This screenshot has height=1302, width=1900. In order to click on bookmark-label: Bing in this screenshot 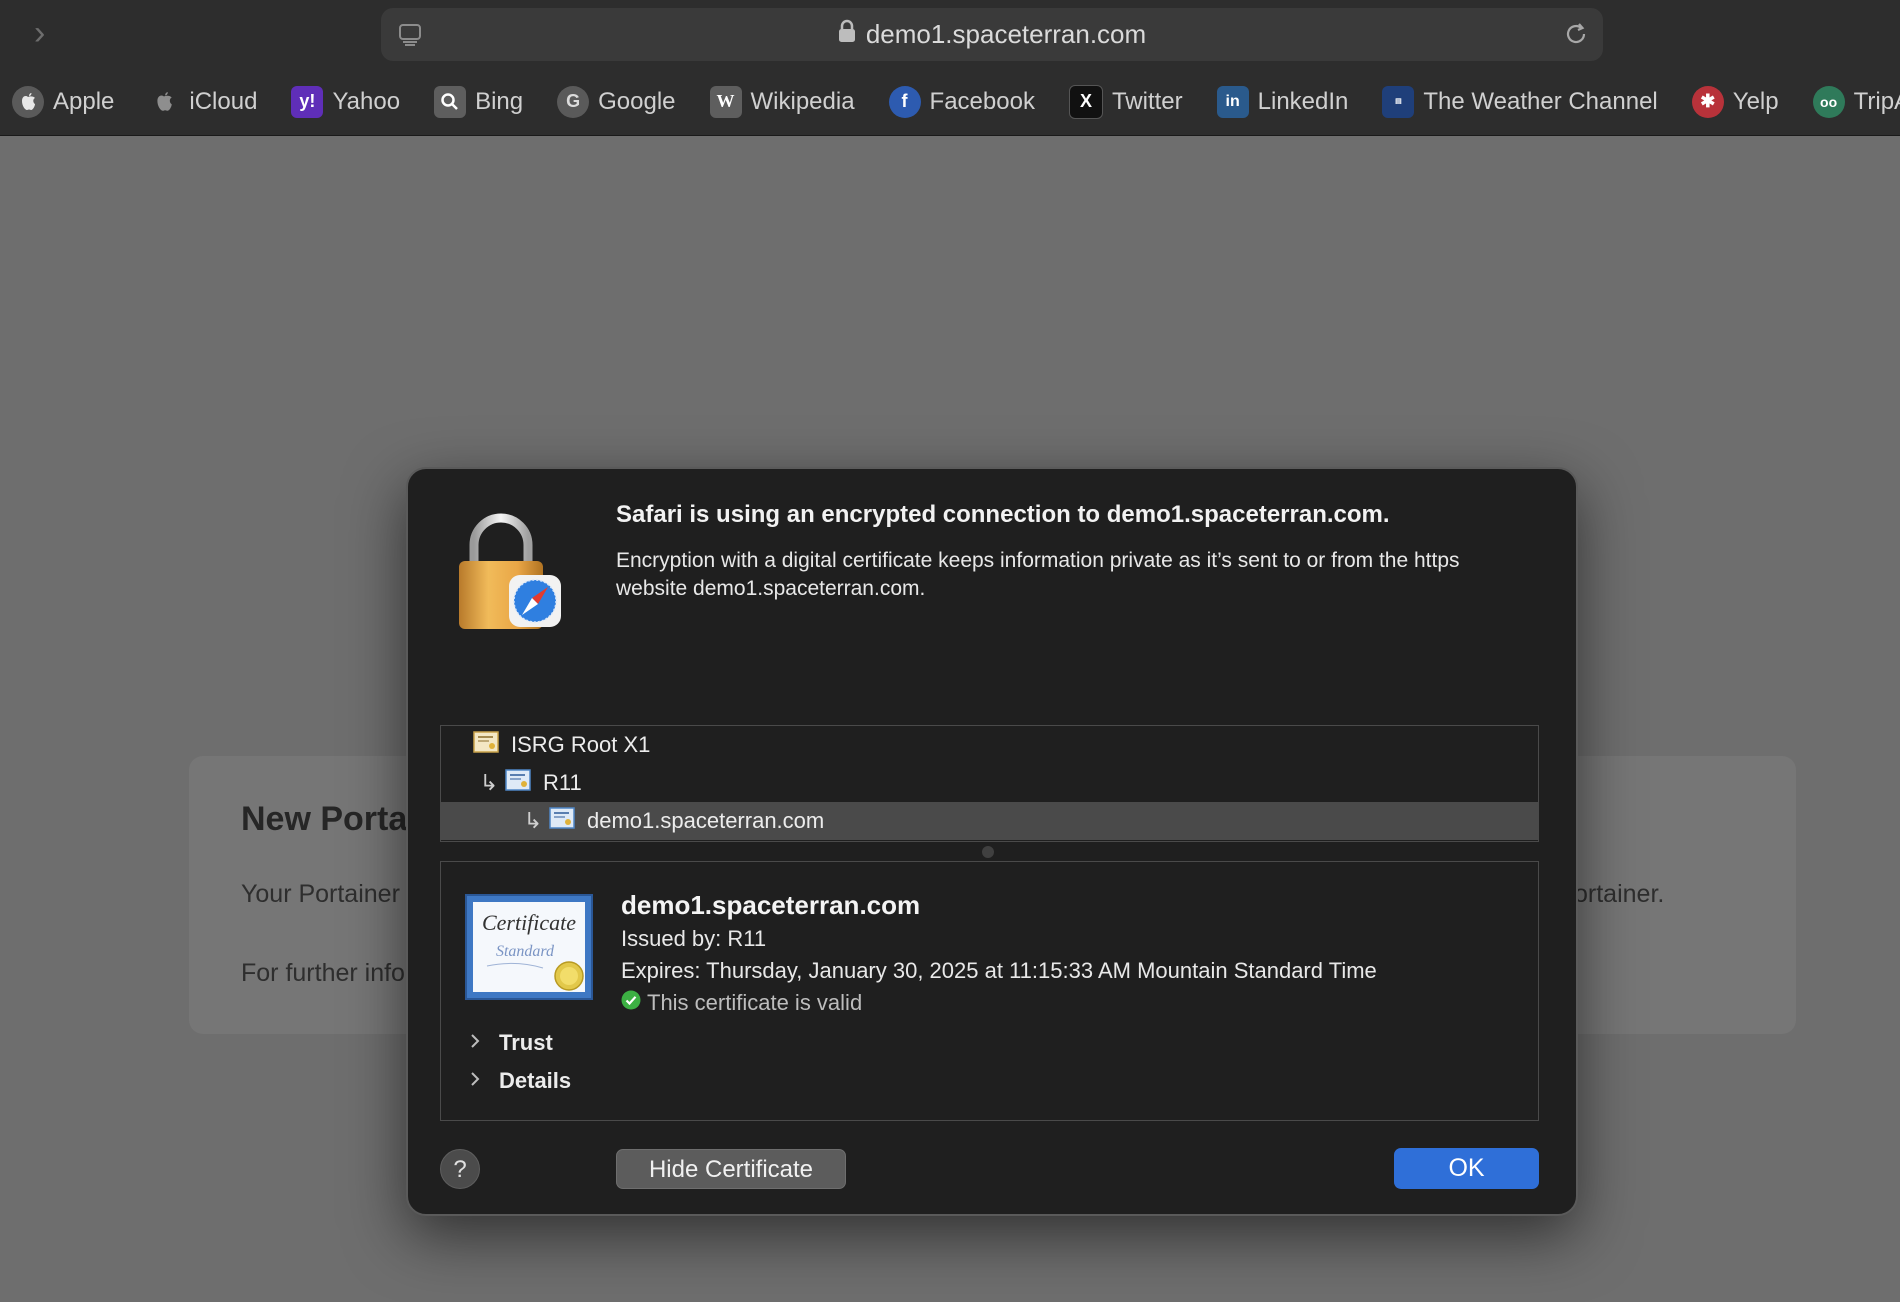, I will do `click(499, 101)`.